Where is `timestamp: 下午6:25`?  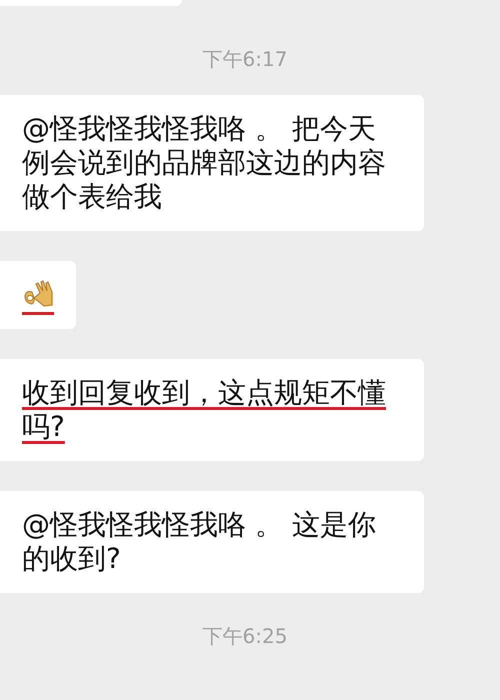 timestamp: 下午6:25 is located at coordinates (245, 636).